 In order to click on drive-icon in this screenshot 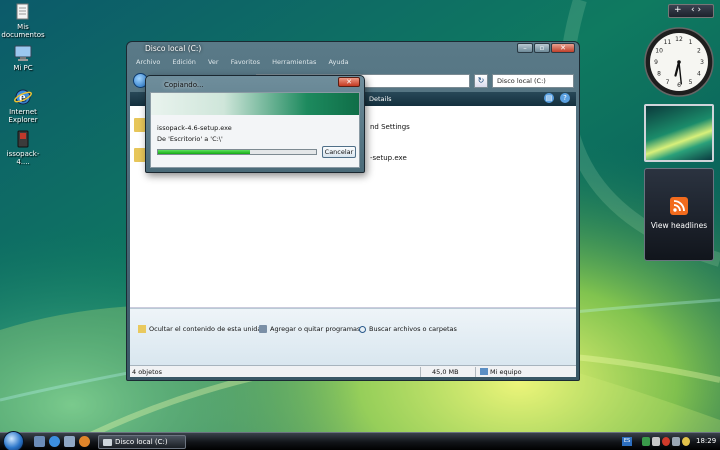, I will do `click(107, 442)`.